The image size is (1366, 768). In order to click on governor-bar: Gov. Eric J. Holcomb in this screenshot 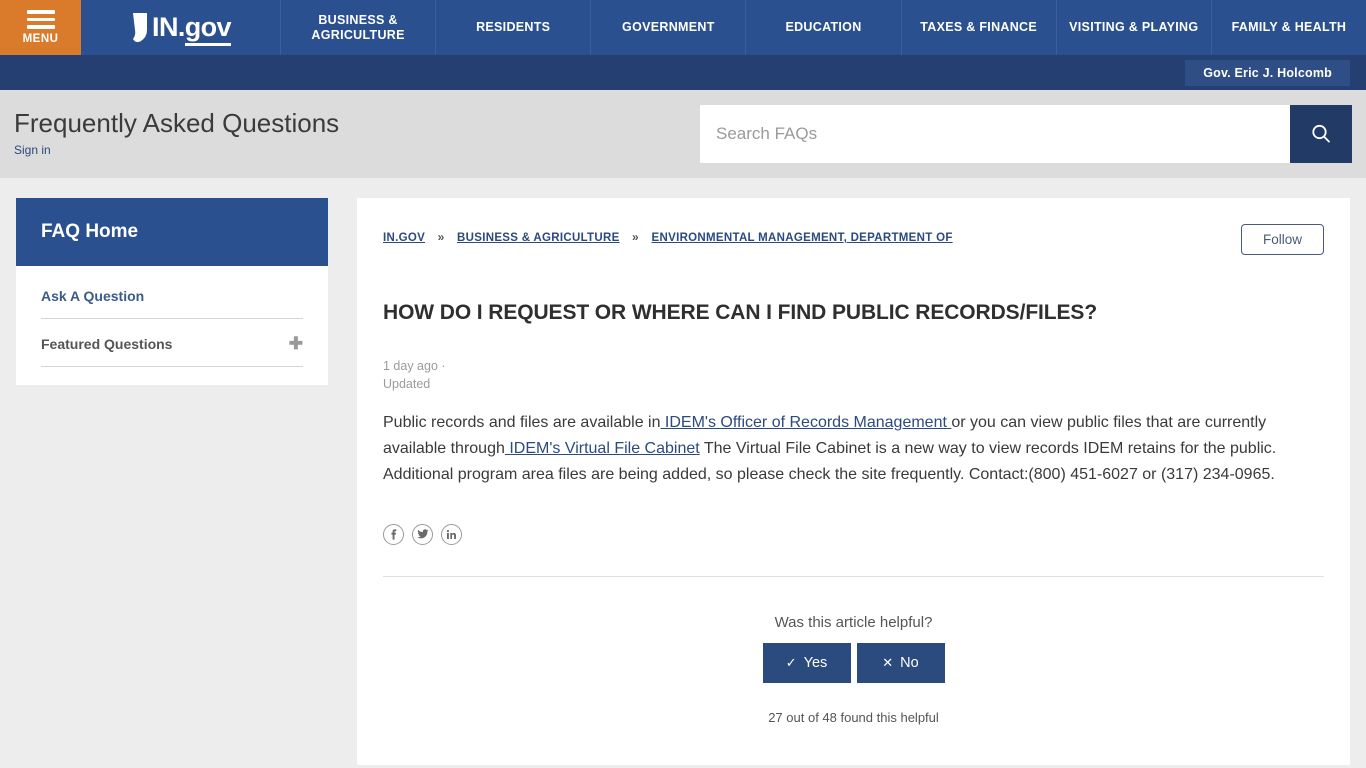, I will do `click(683, 72)`.